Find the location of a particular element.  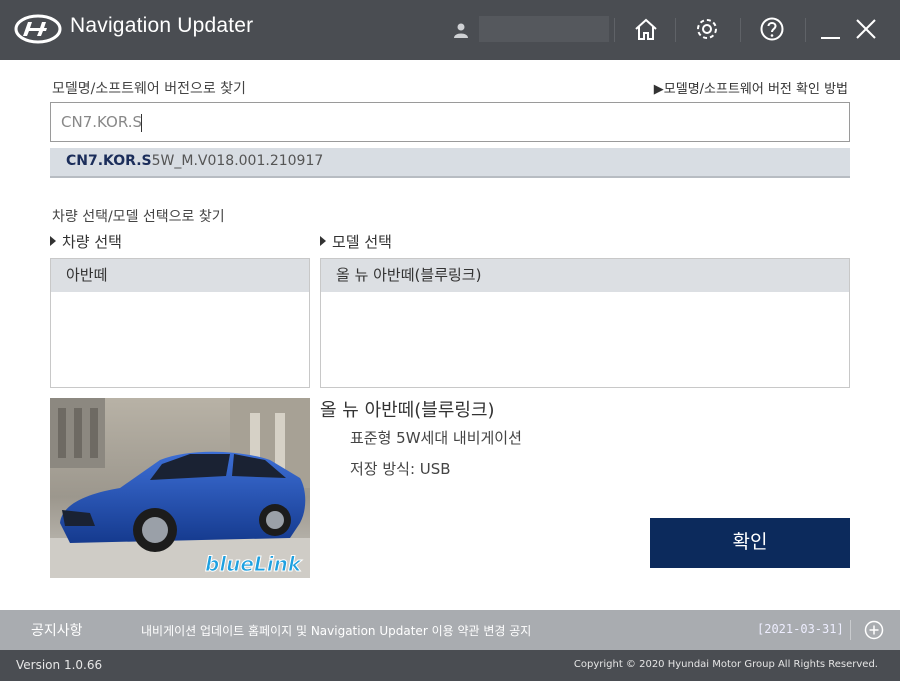

help-icon is located at coordinates (772, 29).